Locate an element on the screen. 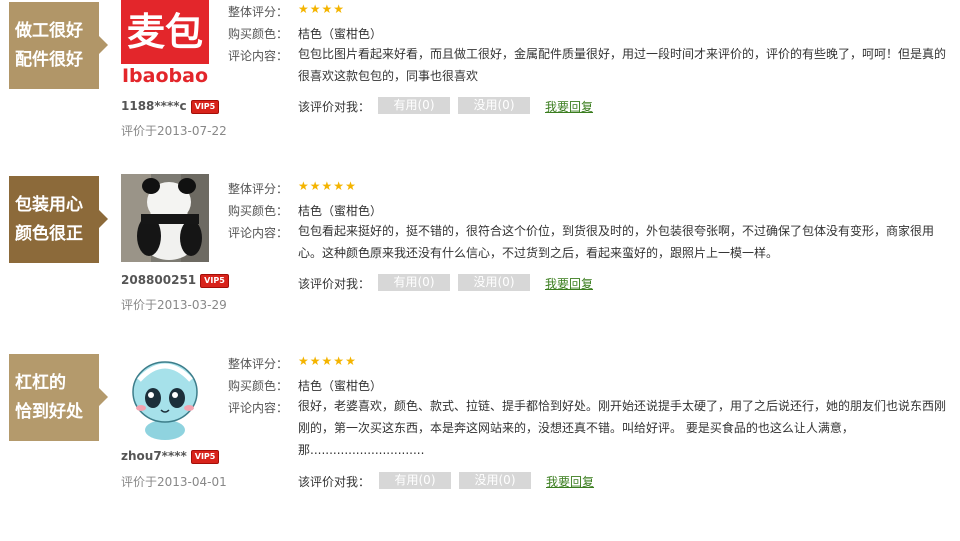 This screenshot has width=960, height=541. banner-line-2: 颜色很正 is located at coordinates (49, 233).